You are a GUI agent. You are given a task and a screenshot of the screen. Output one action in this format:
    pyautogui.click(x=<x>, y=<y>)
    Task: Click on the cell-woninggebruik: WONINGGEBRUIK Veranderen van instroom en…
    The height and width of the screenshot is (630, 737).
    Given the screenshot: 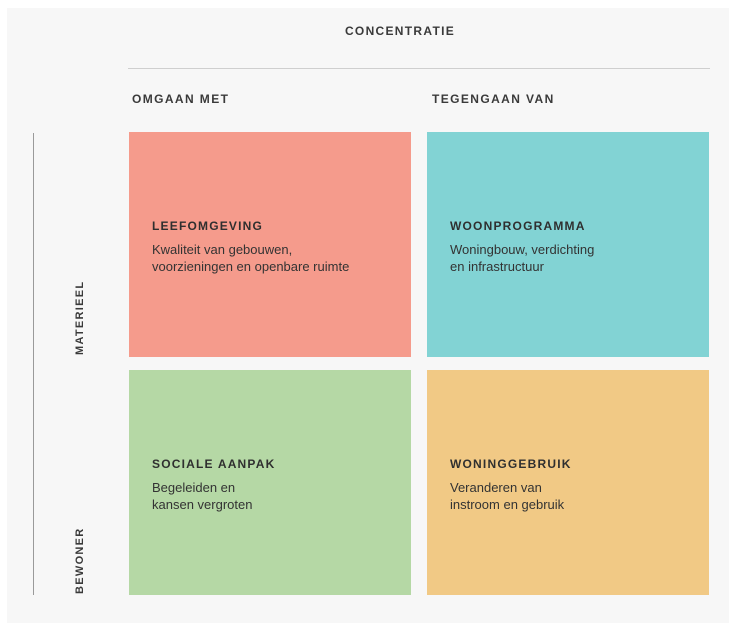 What is the action you would take?
    pyautogui.click(x=568, y=482)
    